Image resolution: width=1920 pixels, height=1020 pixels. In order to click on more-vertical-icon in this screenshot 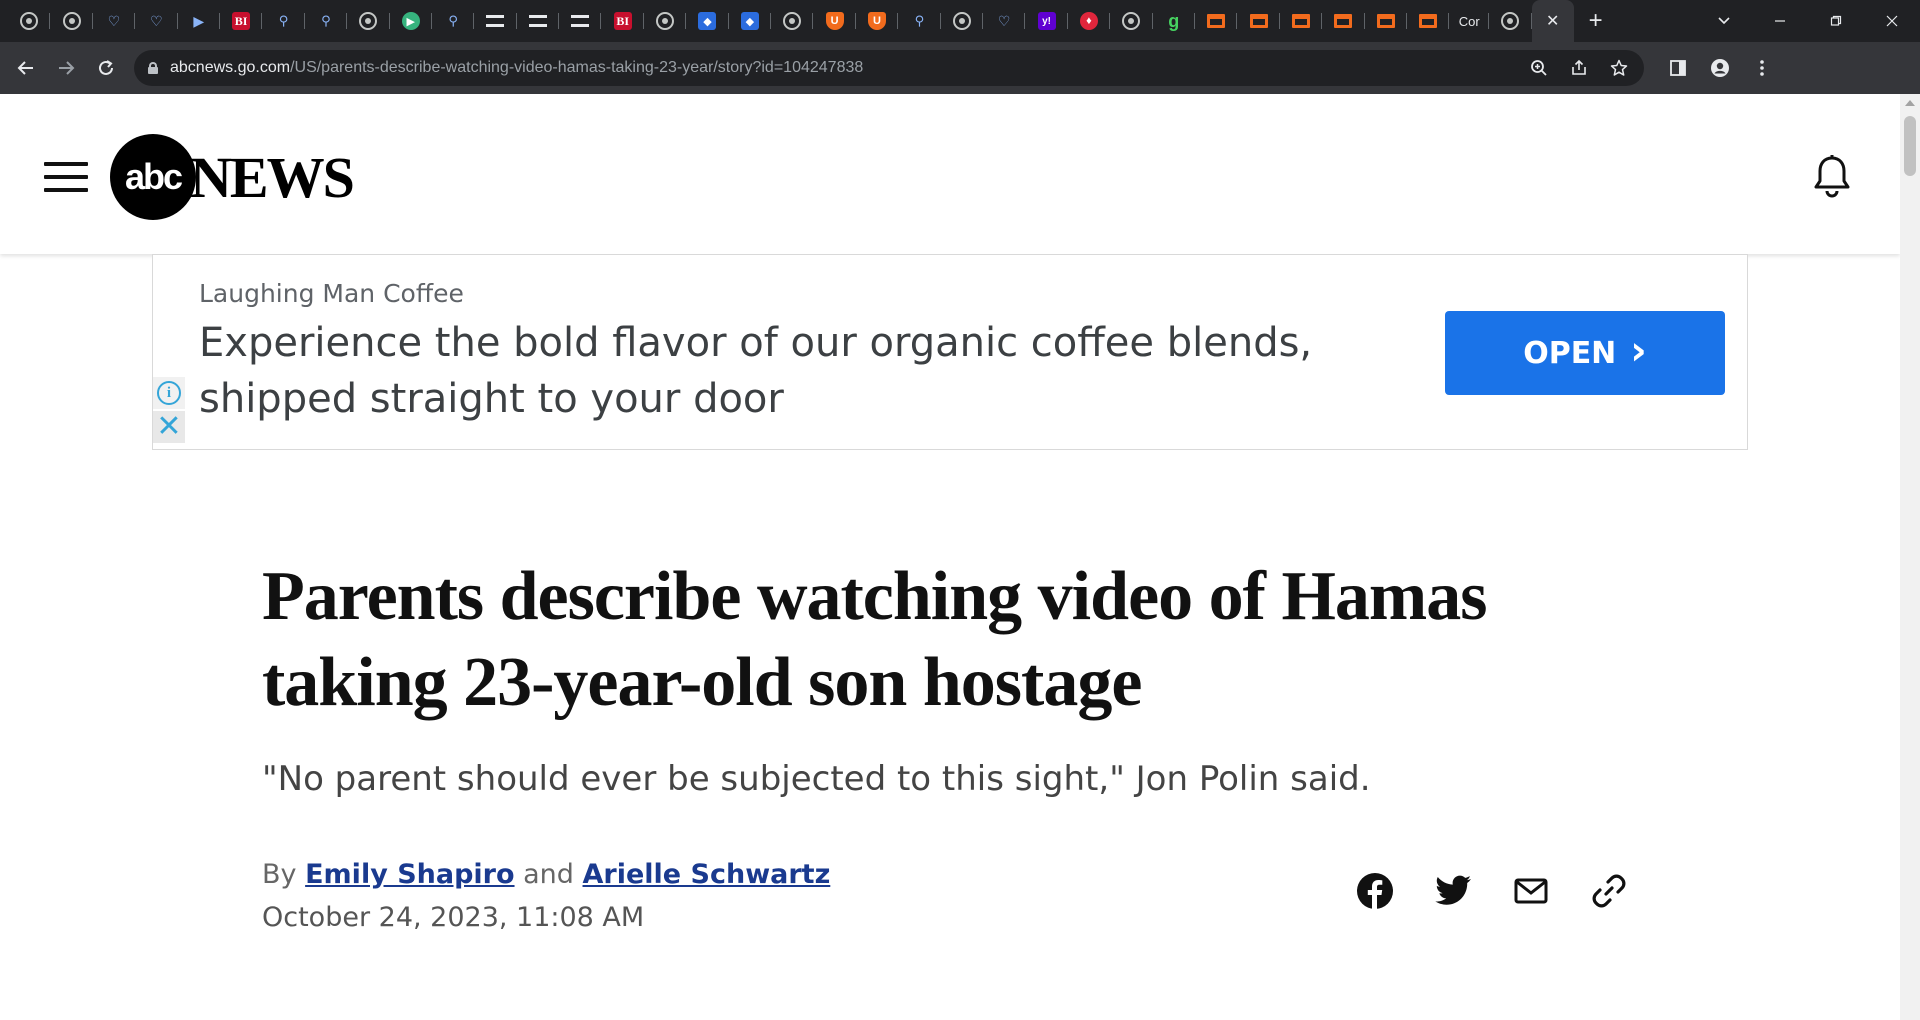, I will do `click(1762, 68)`.